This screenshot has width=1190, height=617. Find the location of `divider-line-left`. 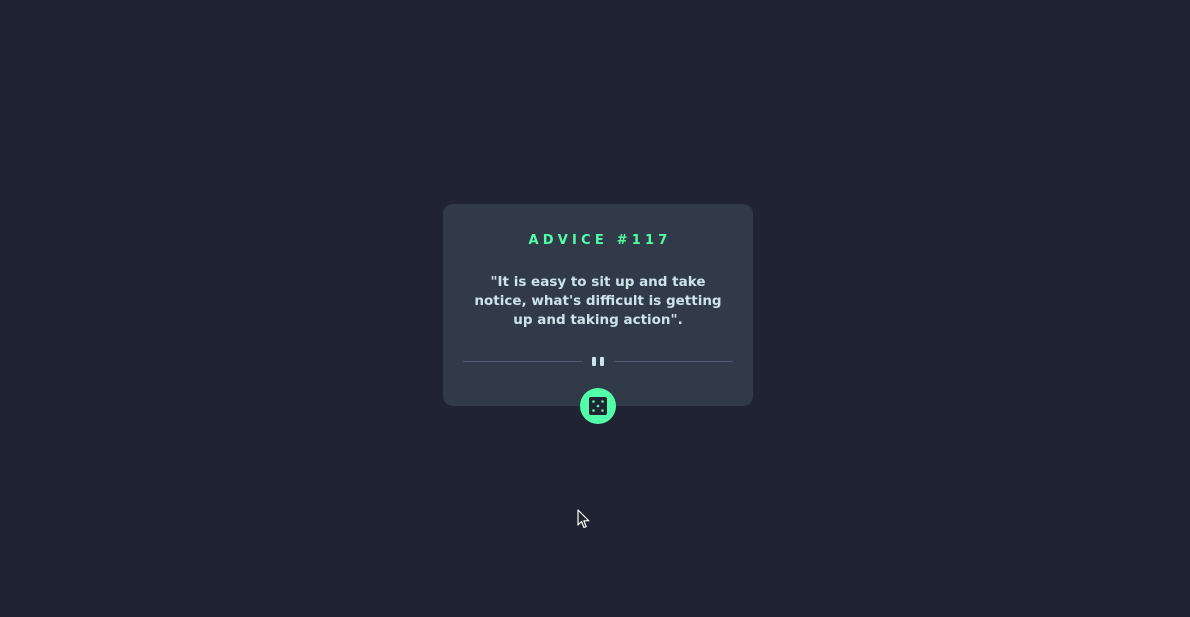

divider-line-left is located at coordinates (522, 361).